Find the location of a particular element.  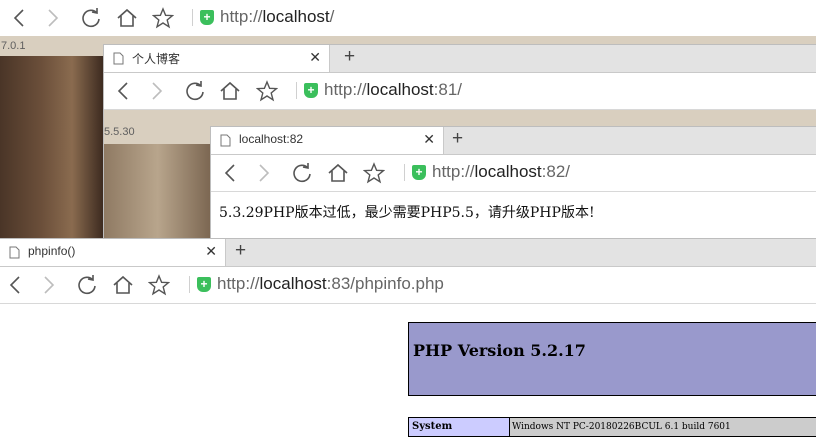

php-version-header: PHP Version 5.2.17 is located at coordinates (612, 359).